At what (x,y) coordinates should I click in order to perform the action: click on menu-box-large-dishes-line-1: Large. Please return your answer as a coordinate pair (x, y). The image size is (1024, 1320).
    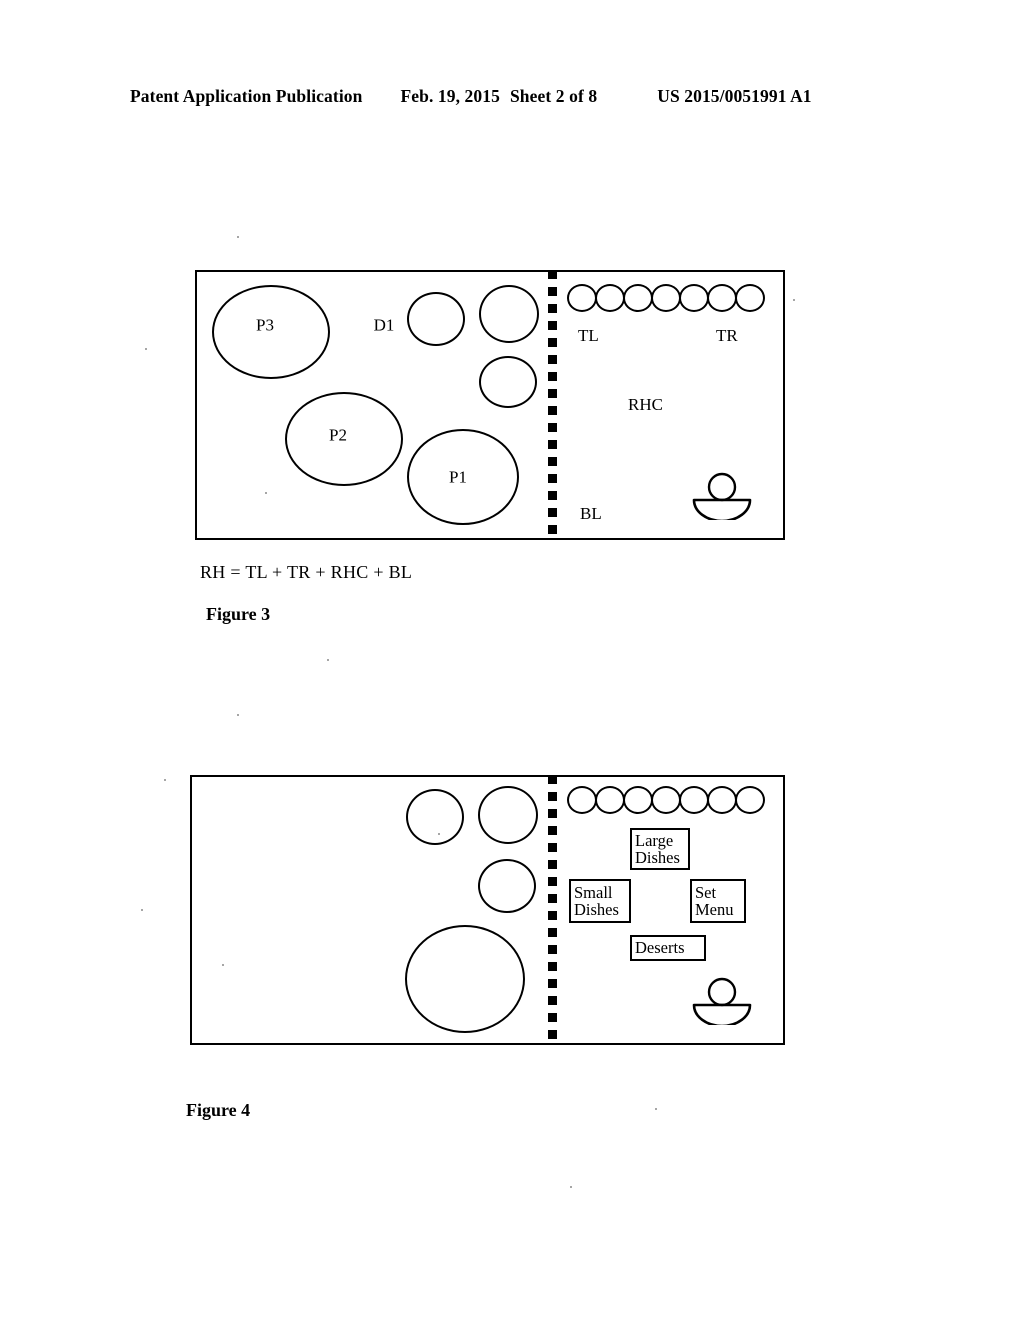
    Looking at the image, I should click on (654, 840).